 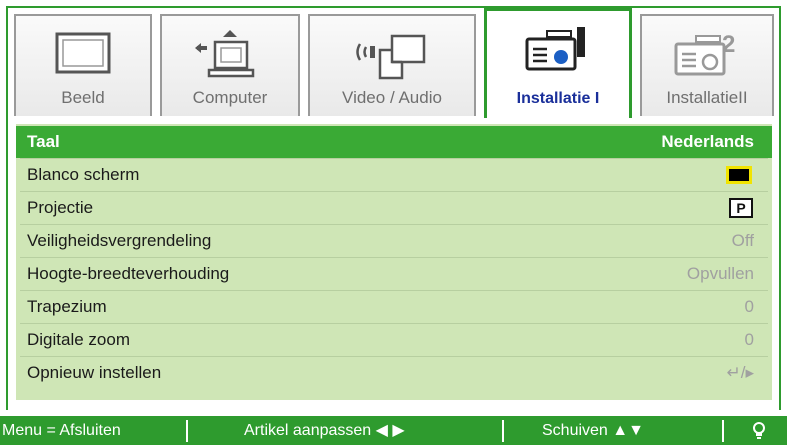 I want to click on menu-item-label: Blanco scherm, so click(x=83, y=174).